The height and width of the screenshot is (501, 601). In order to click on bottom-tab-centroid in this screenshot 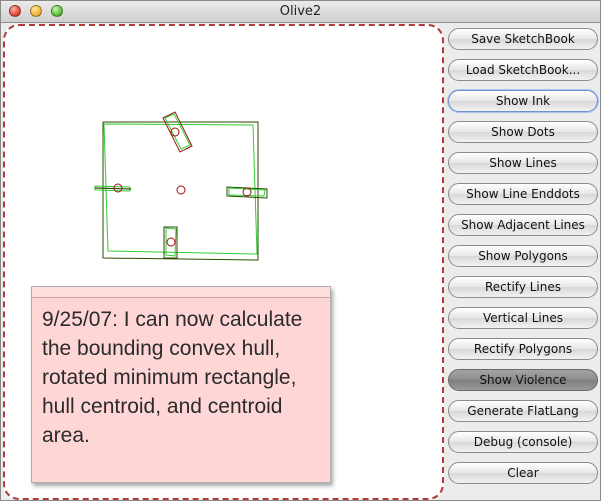, I will do `click(171, 242)`.